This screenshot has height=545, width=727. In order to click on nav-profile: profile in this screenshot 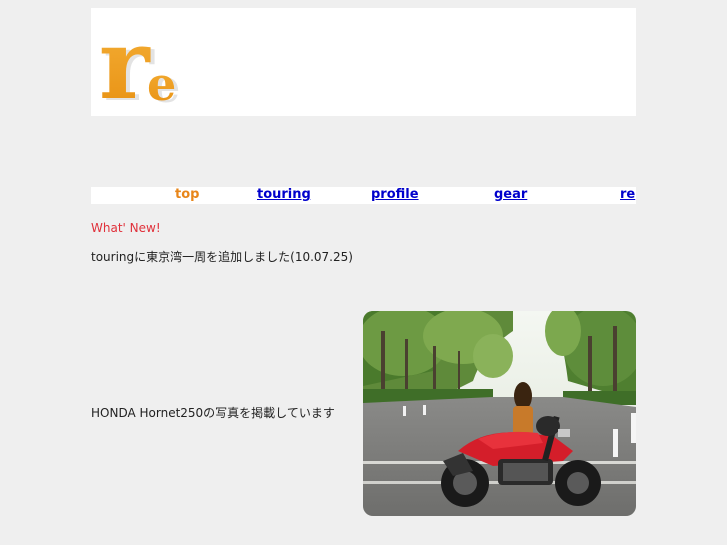, I will do `click(395, 195)`.